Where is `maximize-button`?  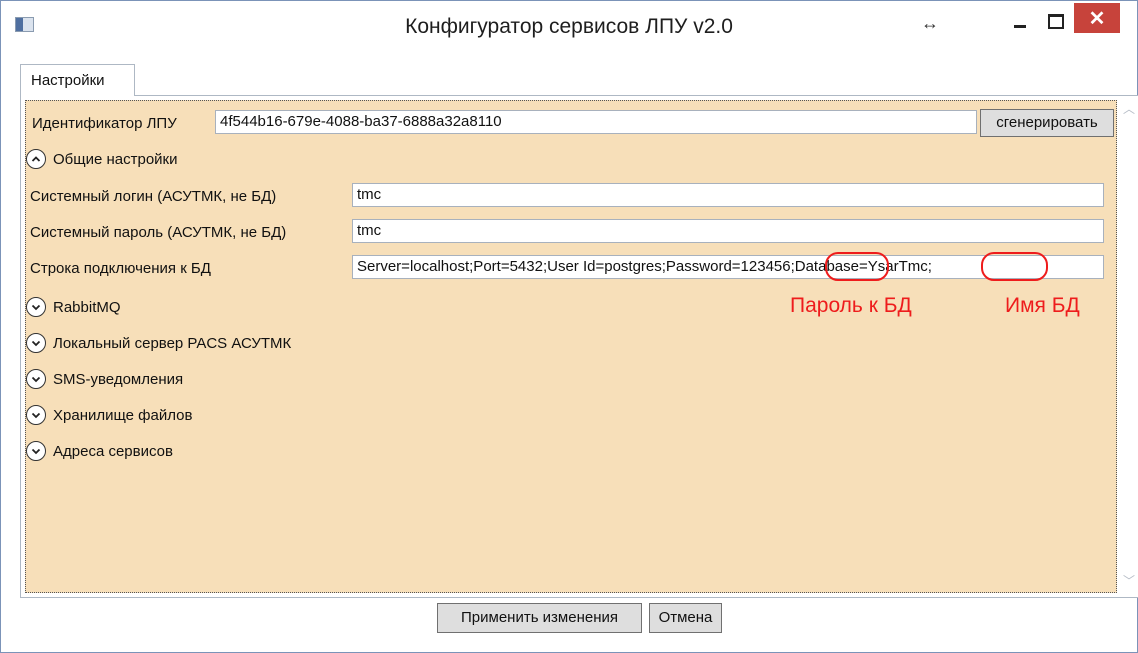 maximize-button is located at coordinates (1056, 21).